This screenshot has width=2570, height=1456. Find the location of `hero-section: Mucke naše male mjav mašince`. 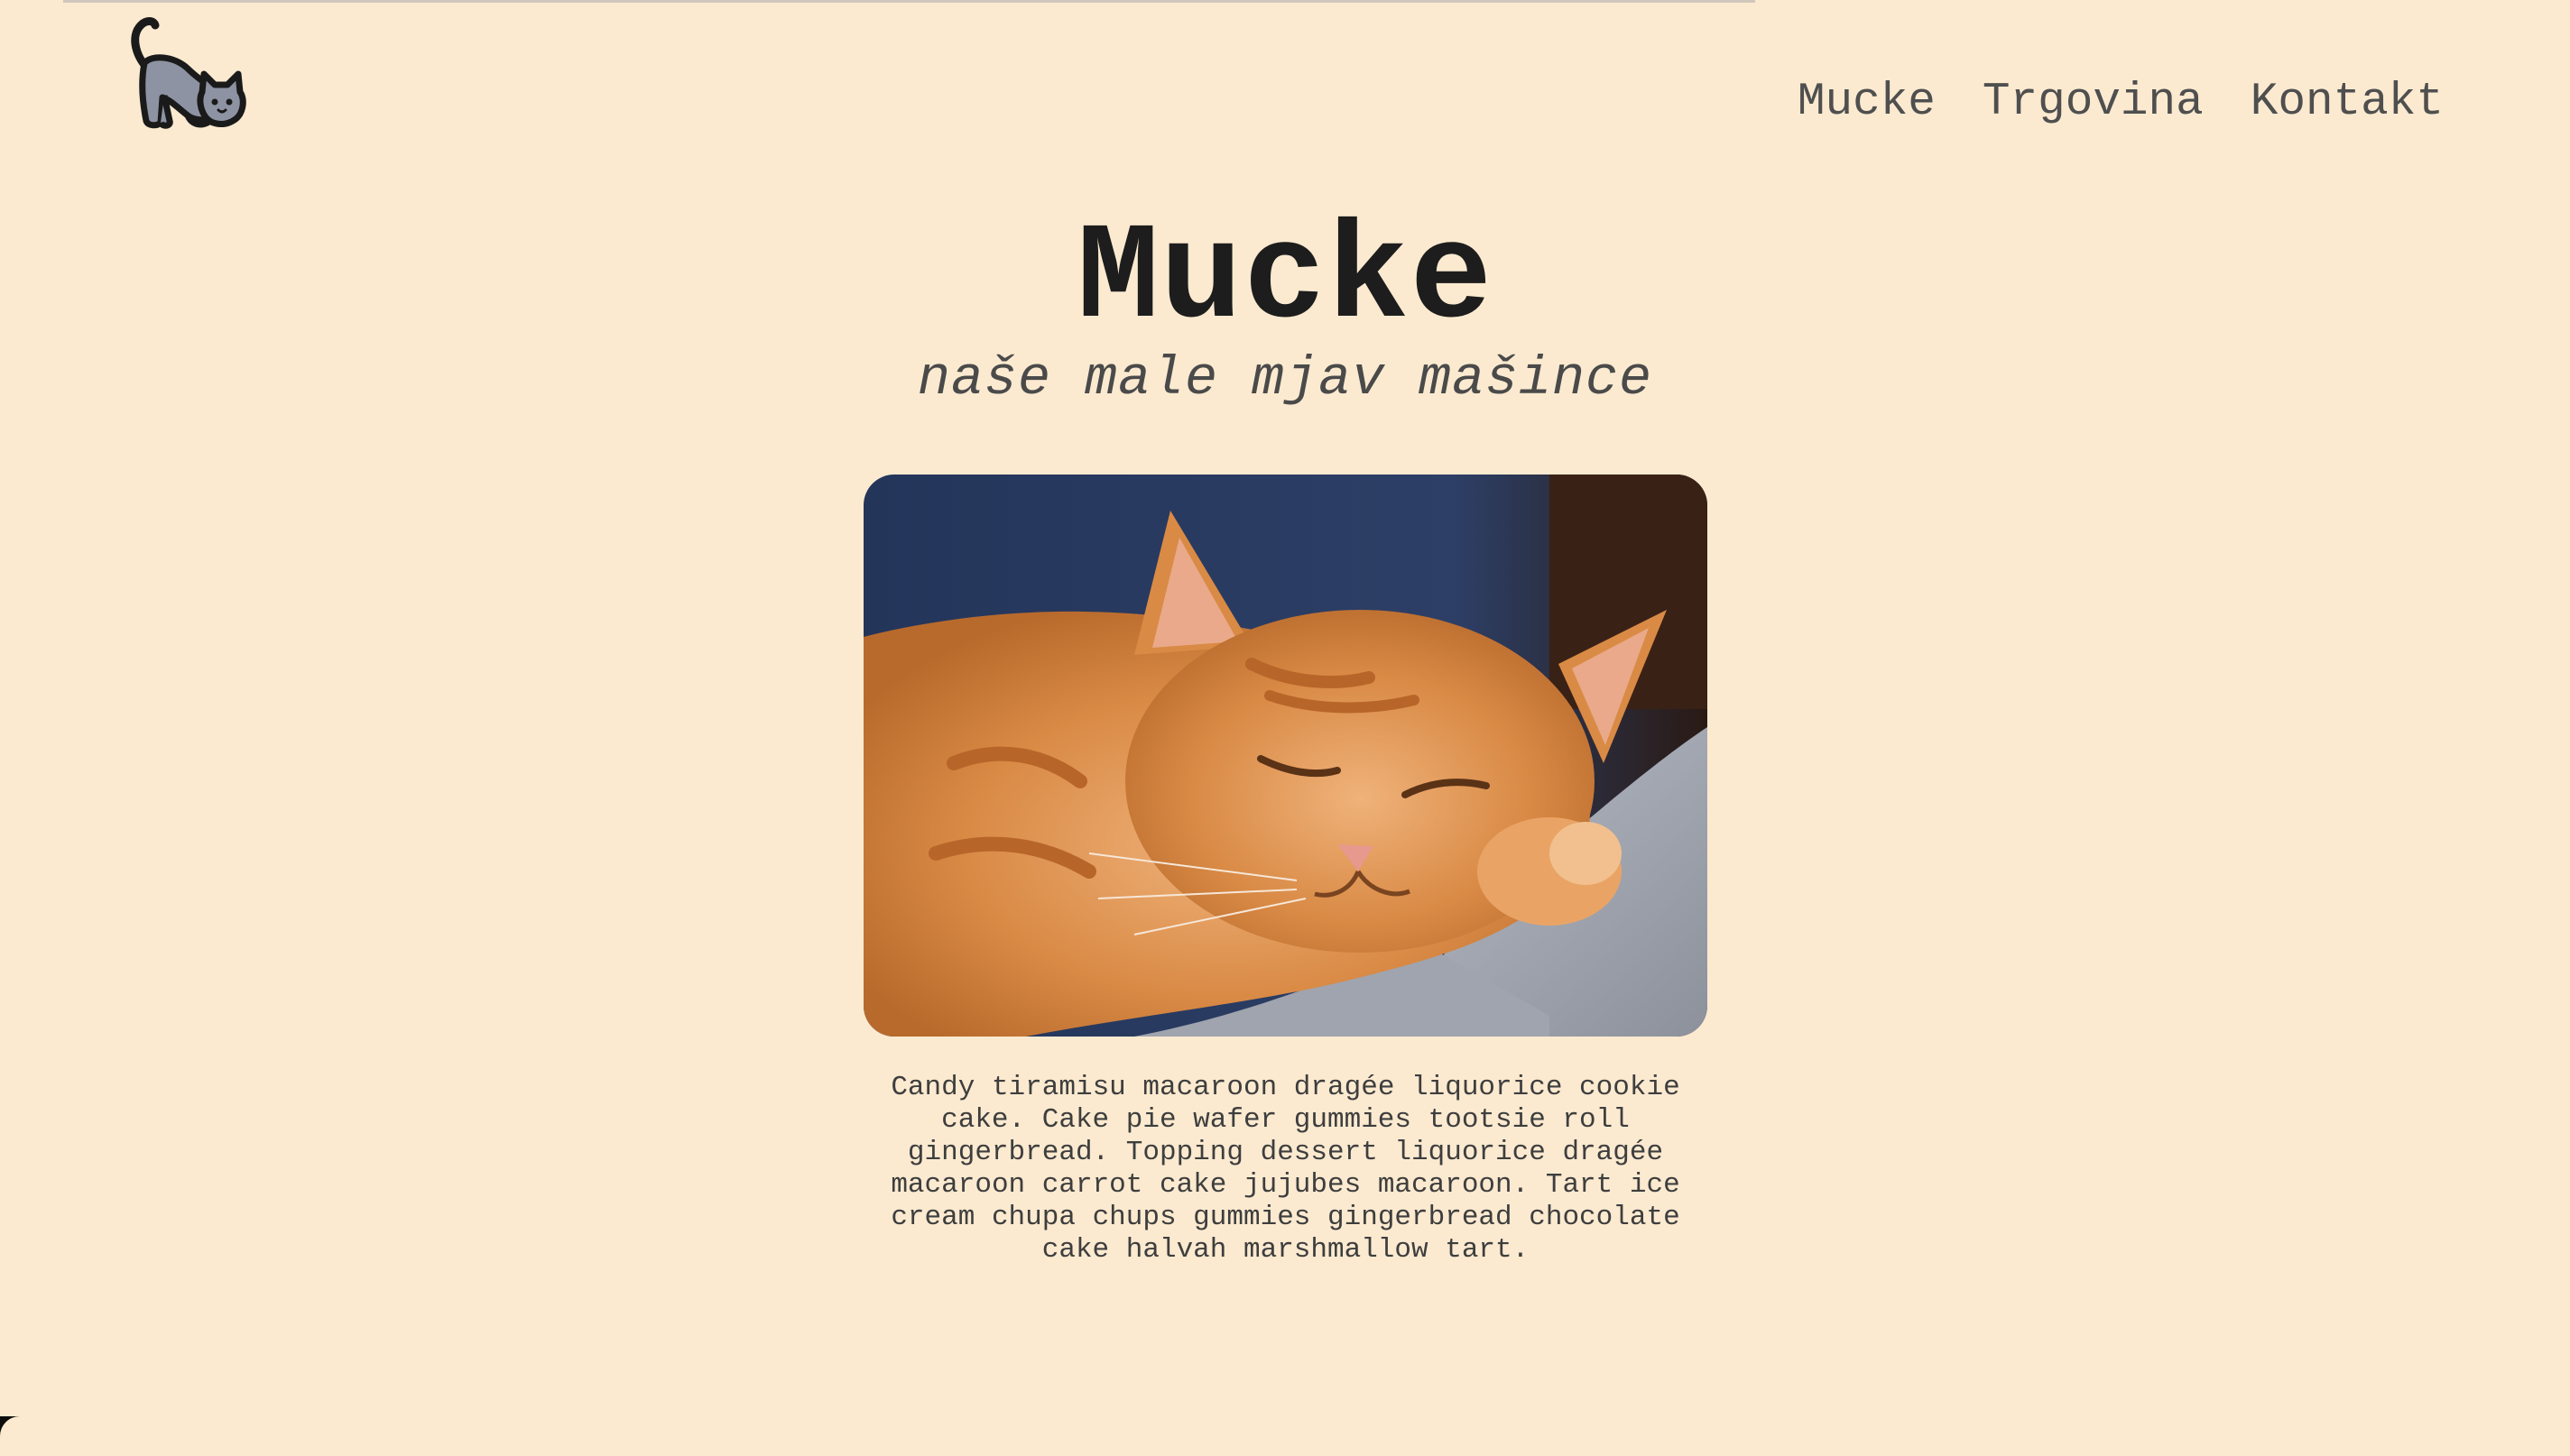

hero-section: Mucke naše male mjav mašince is located at coordinates (1285, 310).